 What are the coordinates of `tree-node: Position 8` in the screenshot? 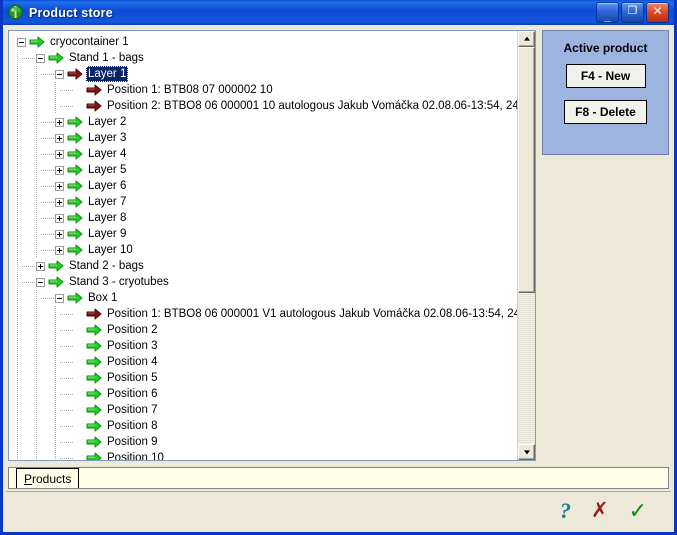 It's located at (263, 426).